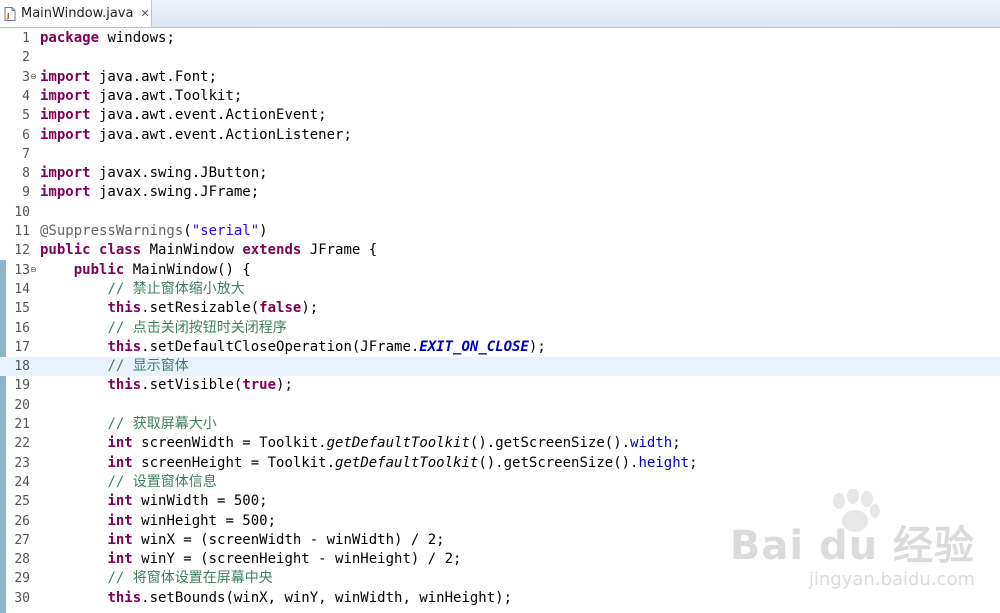 This screenshot has height=613, width=1000. What do you see at coordinates (500, 289) in the screenshot?
I see `code-line: 14 // 禁止窗体缩小放大` at bounding box center [500, 289].